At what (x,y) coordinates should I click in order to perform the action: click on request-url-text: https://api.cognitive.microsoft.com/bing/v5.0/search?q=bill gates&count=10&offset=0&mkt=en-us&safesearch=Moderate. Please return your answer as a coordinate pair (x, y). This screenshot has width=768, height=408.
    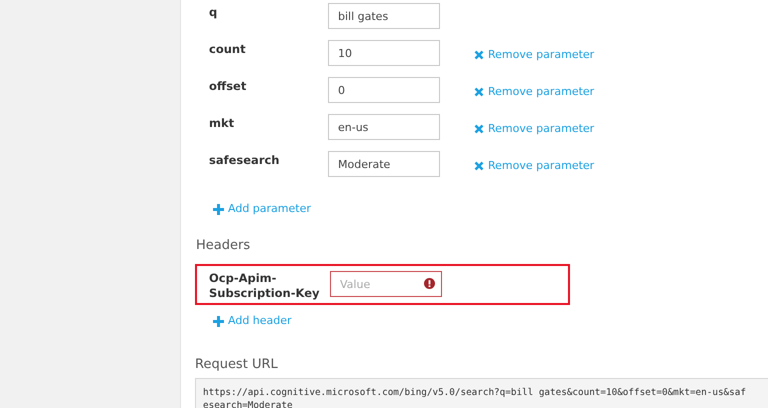
    Looking at the image, I should click on (474, 397).